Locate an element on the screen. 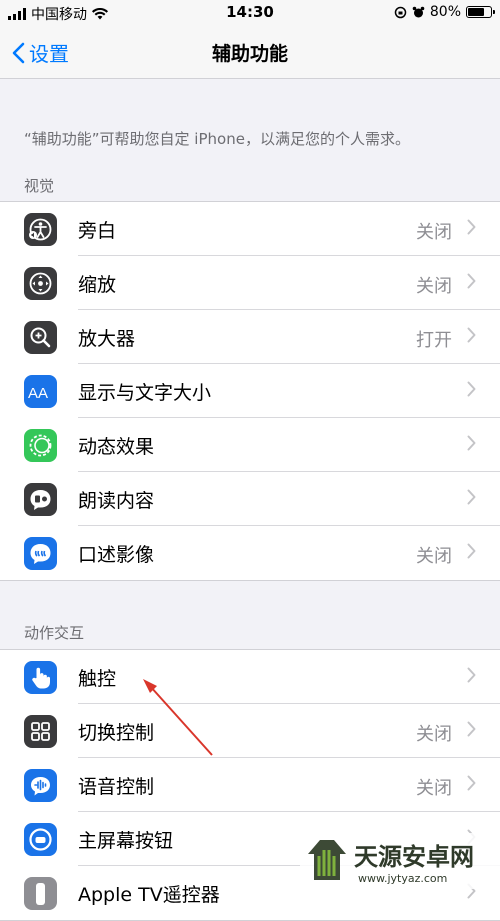  status-bar: 中国移动 14:30 80% is located at coordinates (250, 13).